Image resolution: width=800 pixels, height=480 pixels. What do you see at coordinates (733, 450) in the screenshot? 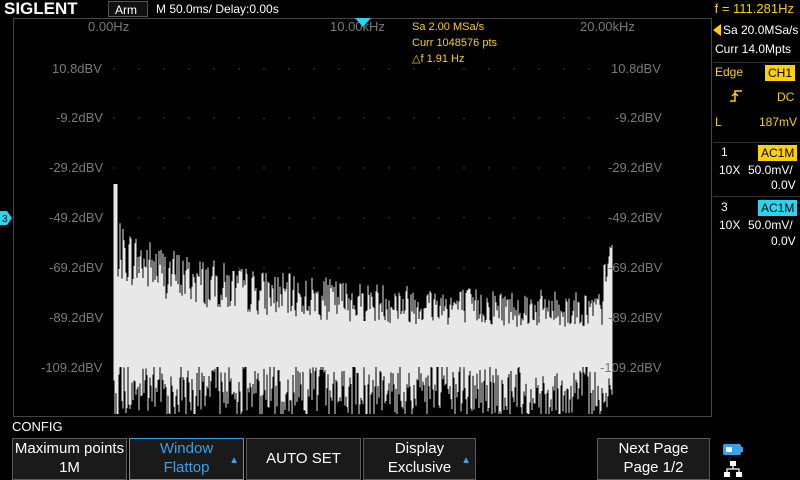
I see `usb-storage-icon` at bounding box center [733, 450].